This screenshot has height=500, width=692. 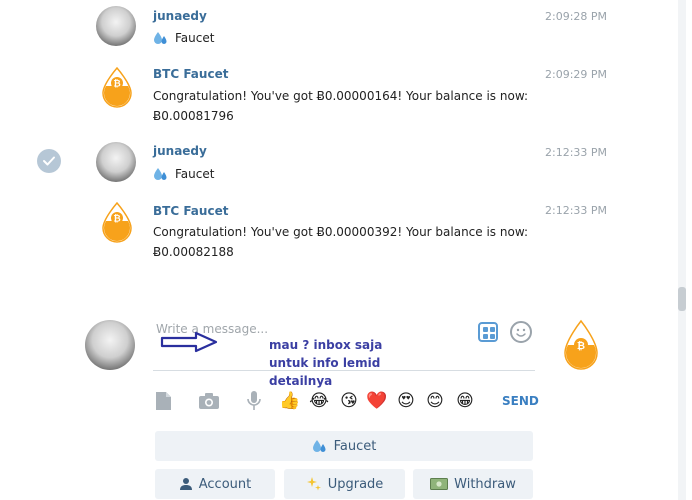 I want to click on keyboard-button-faucet: Faucet, so click(x=344, y=446).